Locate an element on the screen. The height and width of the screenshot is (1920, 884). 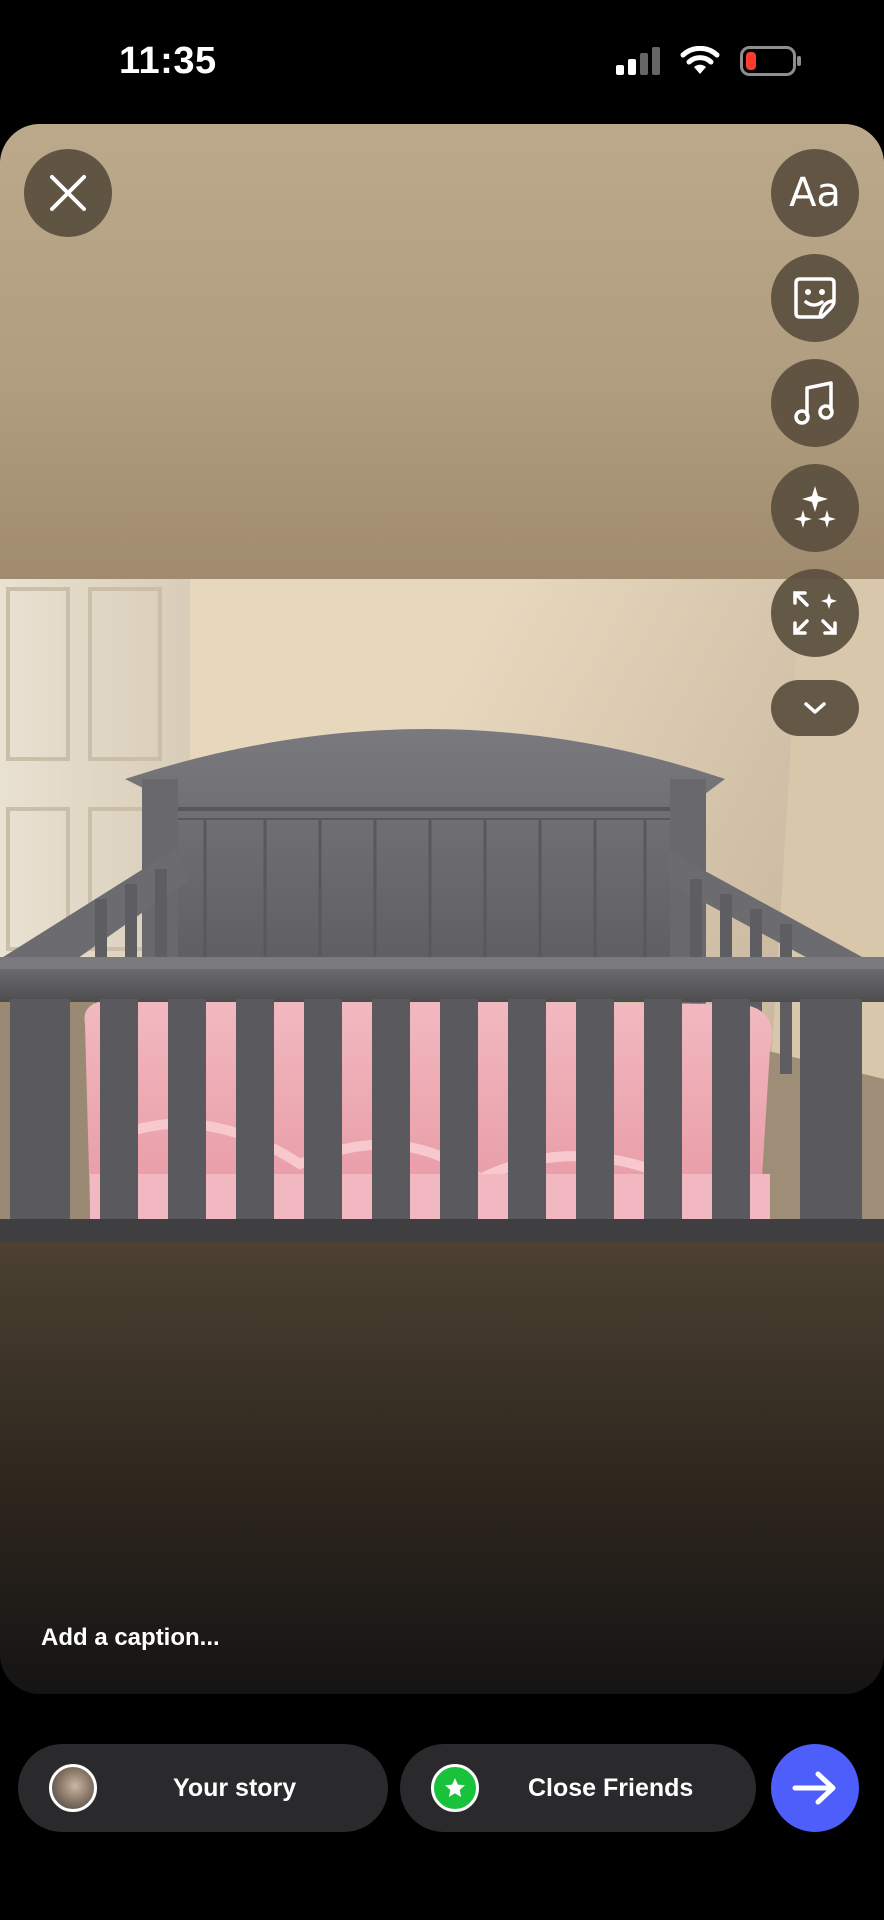
cellular-signal-icon is located at coordinates (638, 61).